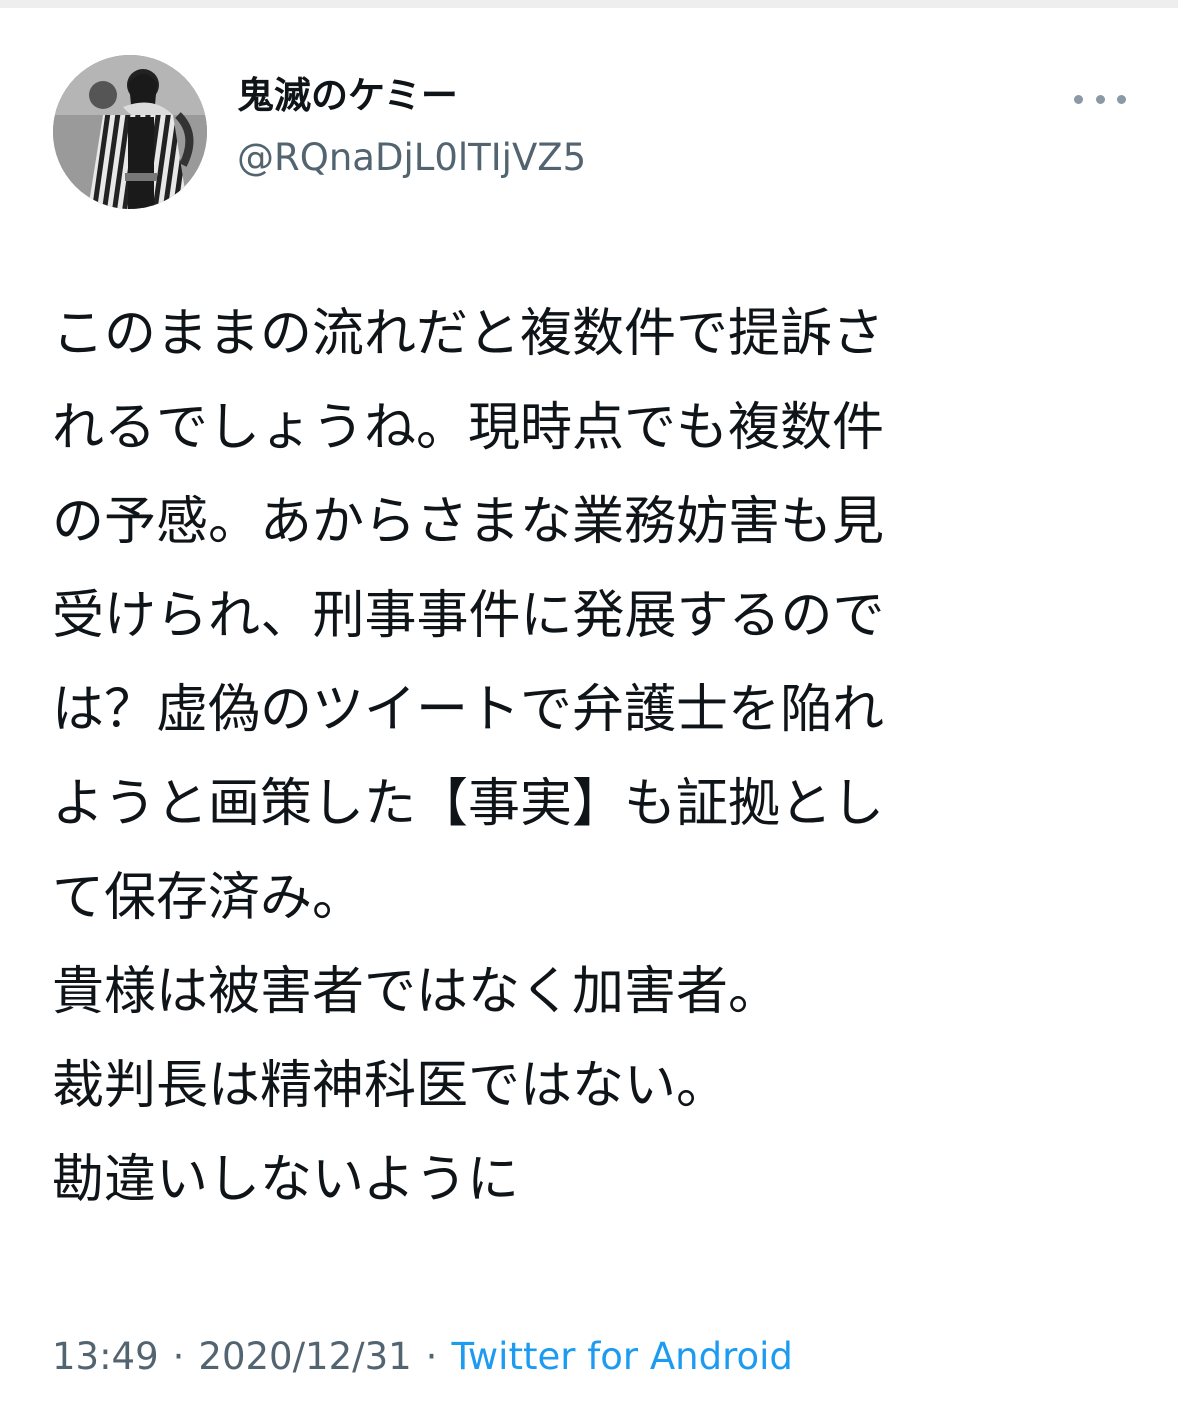 This screenshot has width=1178, height=1409. What do you see at coordinates (304, 1356) in the screenshot?
I see `tweet-date: 2020/12/31` at bounding box center [304, 1356].